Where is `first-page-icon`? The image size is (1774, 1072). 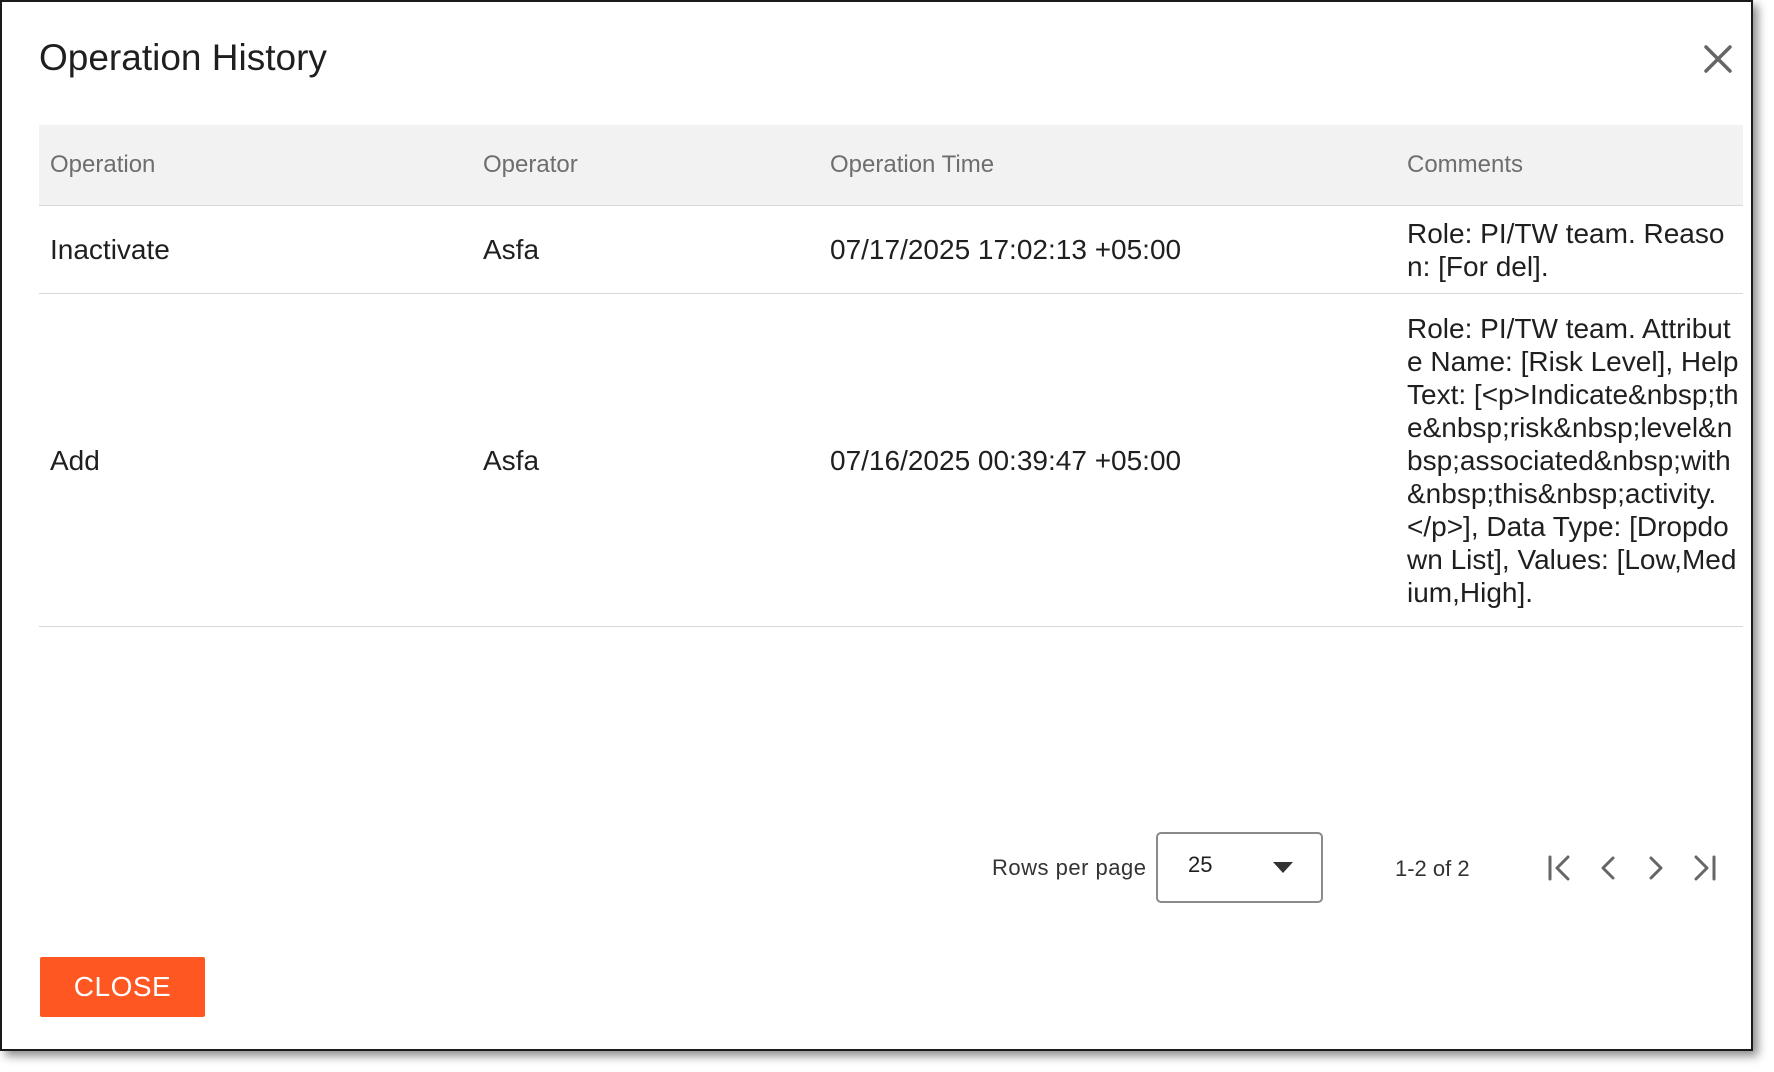
first-page-icon is located at coordinates (1560, 868).